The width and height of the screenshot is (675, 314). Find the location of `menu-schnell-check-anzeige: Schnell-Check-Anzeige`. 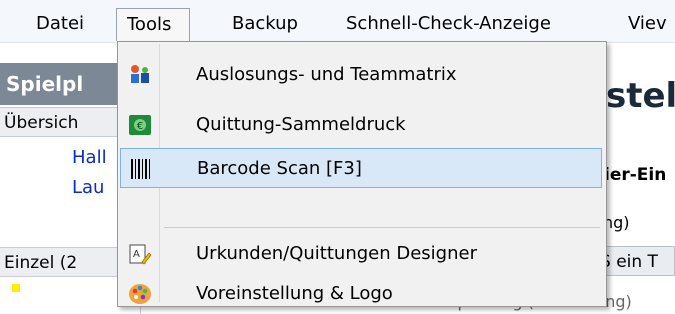

menu-schnell-check-anzeige: Schnell-Check-Anzeige is located at coordinates (448, 24).